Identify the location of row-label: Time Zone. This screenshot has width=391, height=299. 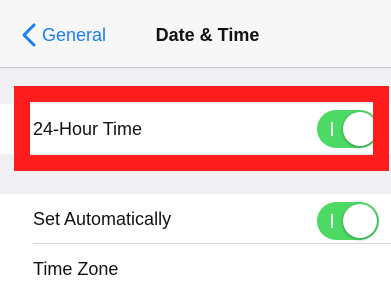
(76, 269).